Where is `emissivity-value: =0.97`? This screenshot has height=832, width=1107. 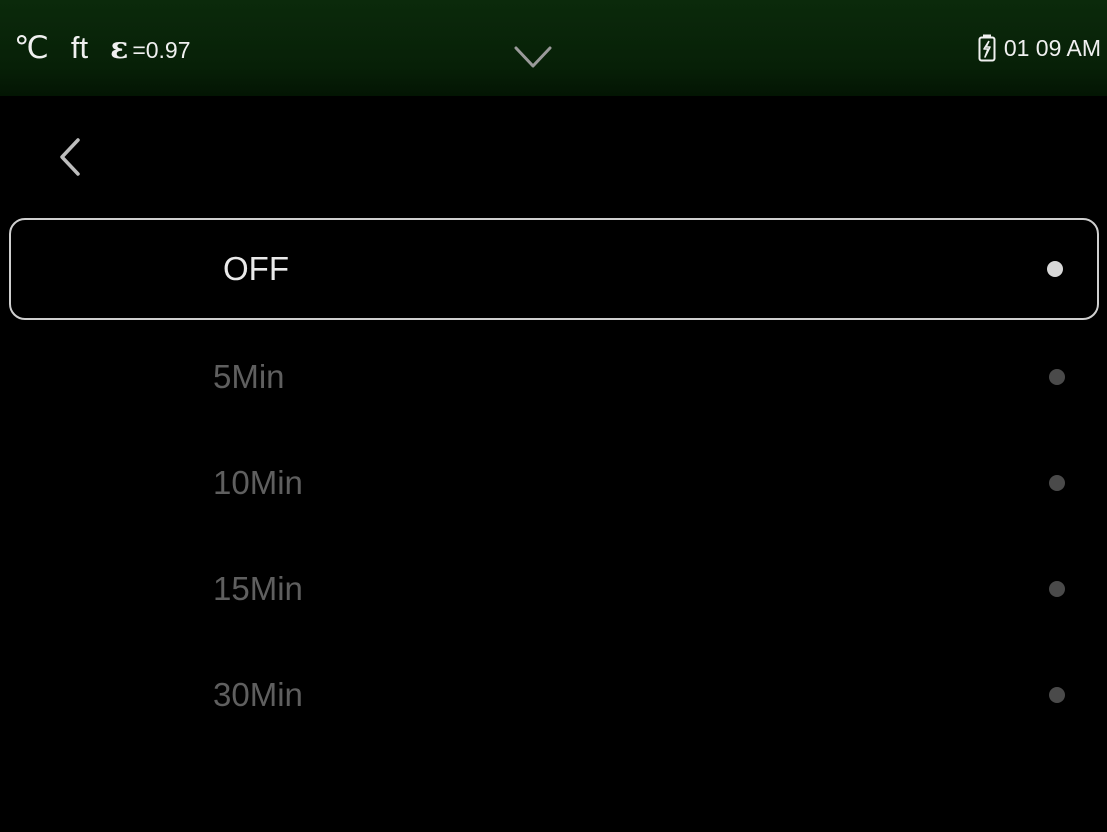
emissivity-value: =0.97 is located at coordinates (161, 50).